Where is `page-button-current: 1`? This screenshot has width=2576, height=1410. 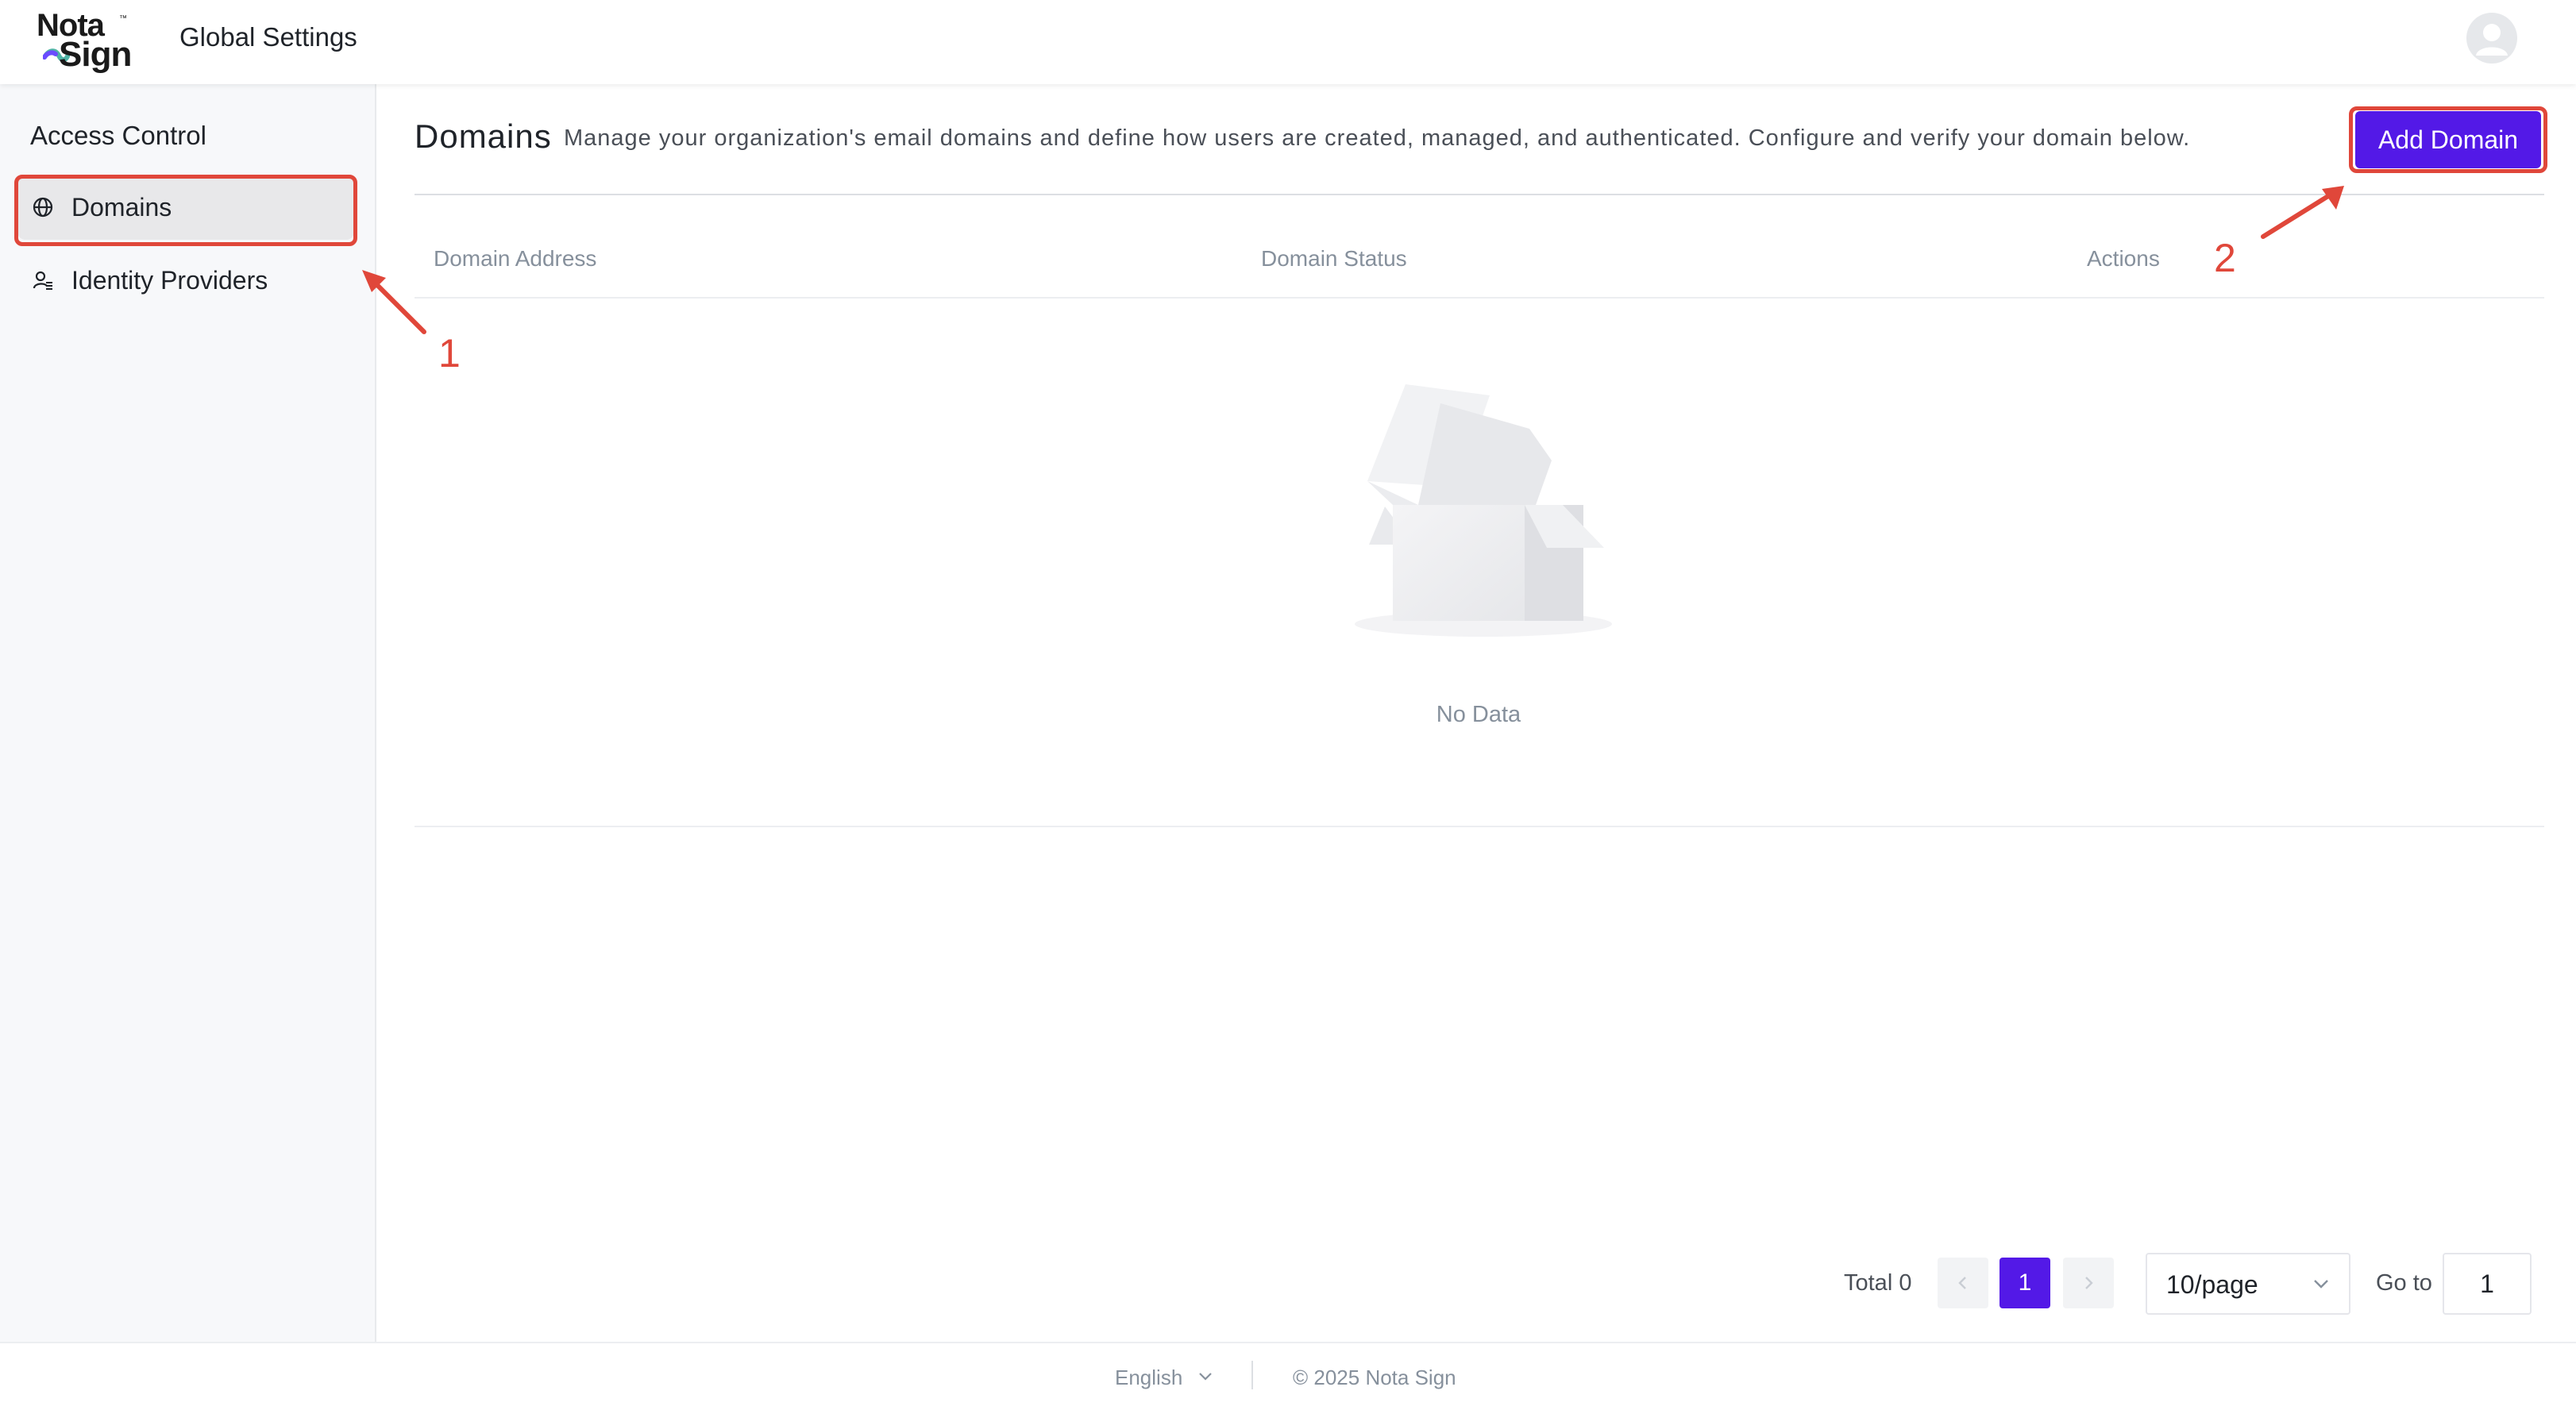
page-button-current: 1 is located at coordinates (2024, 1283).